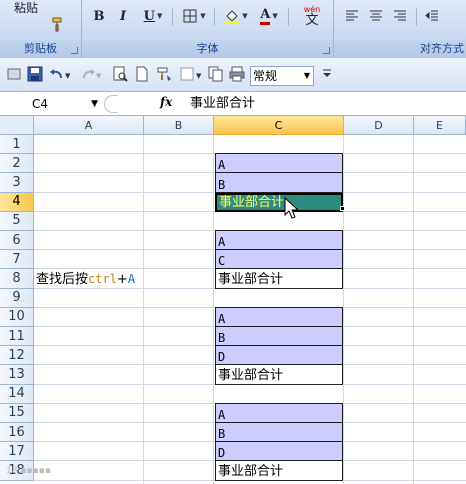 The height and width of the screenshot is (484, 466). Describe the element at coordinates (123, 16) in the screenshot. I see `italic-button: I` at that location.